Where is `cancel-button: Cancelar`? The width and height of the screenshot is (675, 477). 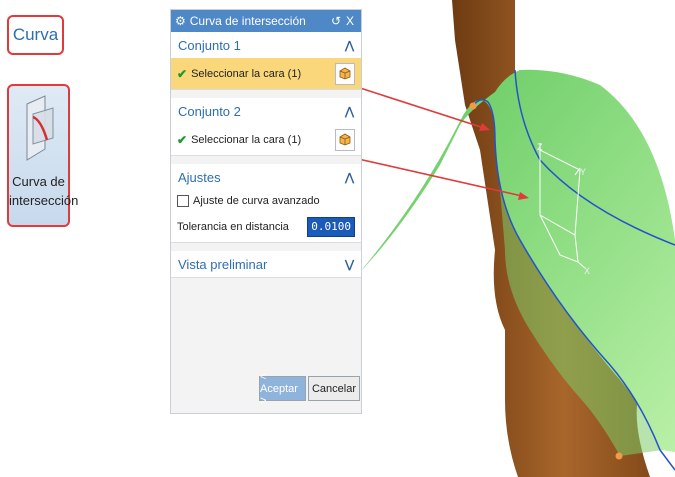
cancel-button: Cancelar is located at coordinates (334, 388).